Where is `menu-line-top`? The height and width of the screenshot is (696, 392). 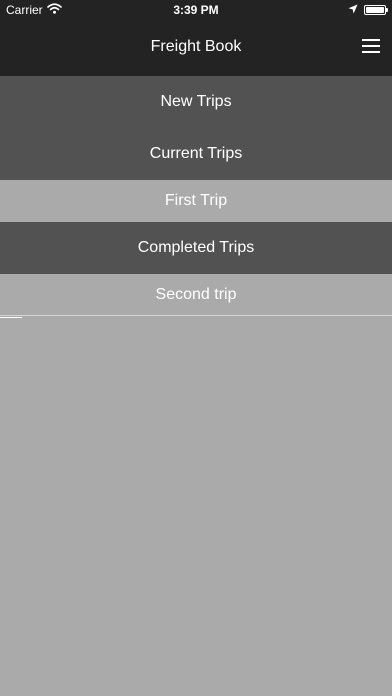 menu-line-top is located at coordinates (371, 40).